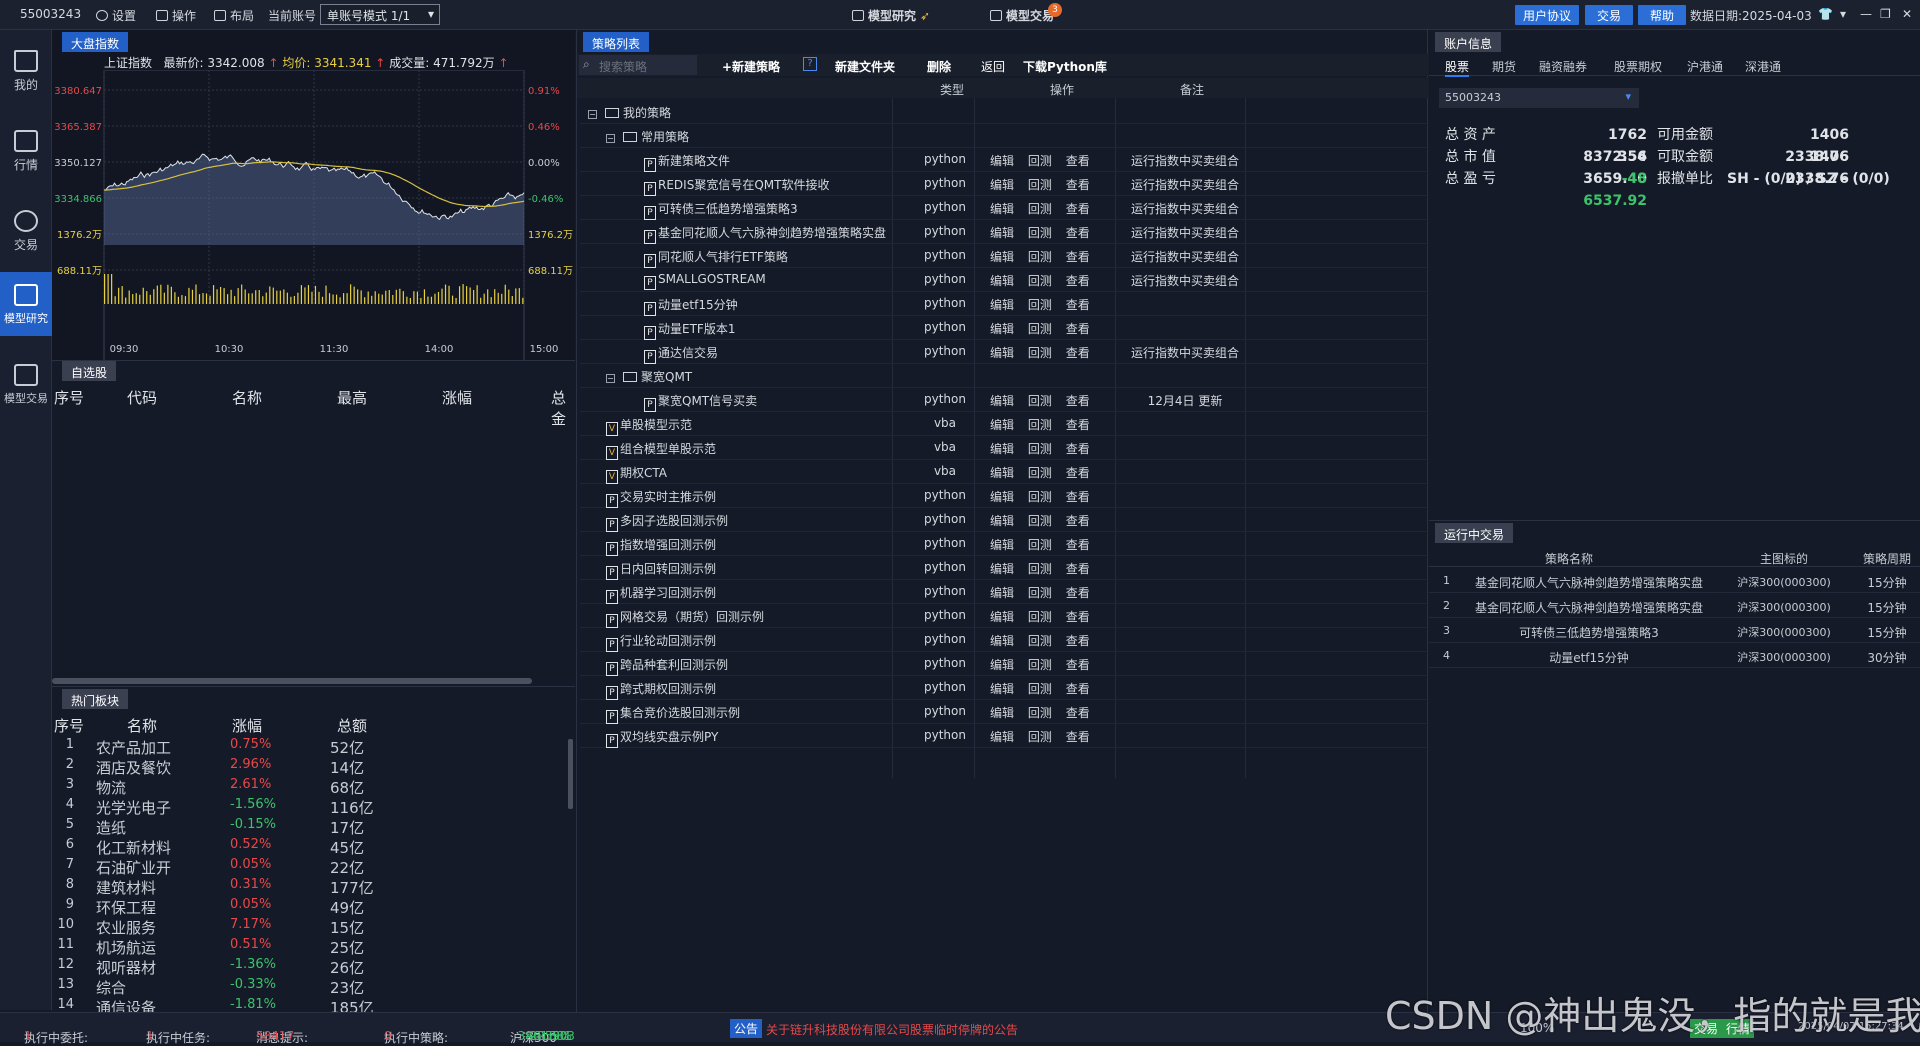 This screenshot has height=1046, width=1920. I want to click on strategy-row: P 指数增强回测示例 python 编辑 回测 查看, so click(1005, 544).